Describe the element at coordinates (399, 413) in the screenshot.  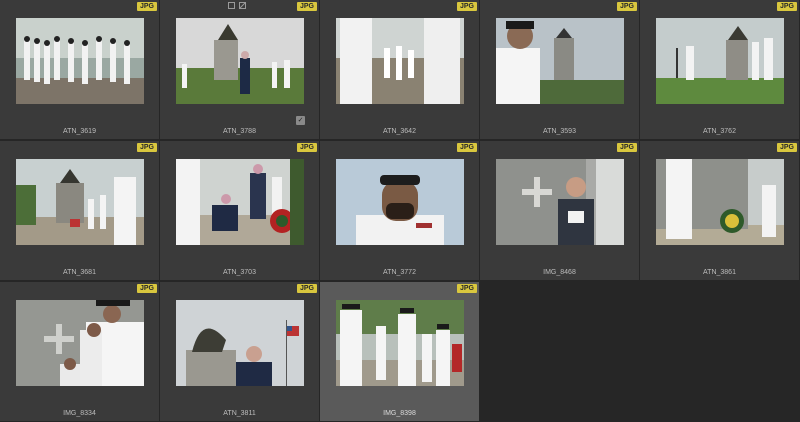
I see `thumbnail-filename: IMG_8398` at that location.